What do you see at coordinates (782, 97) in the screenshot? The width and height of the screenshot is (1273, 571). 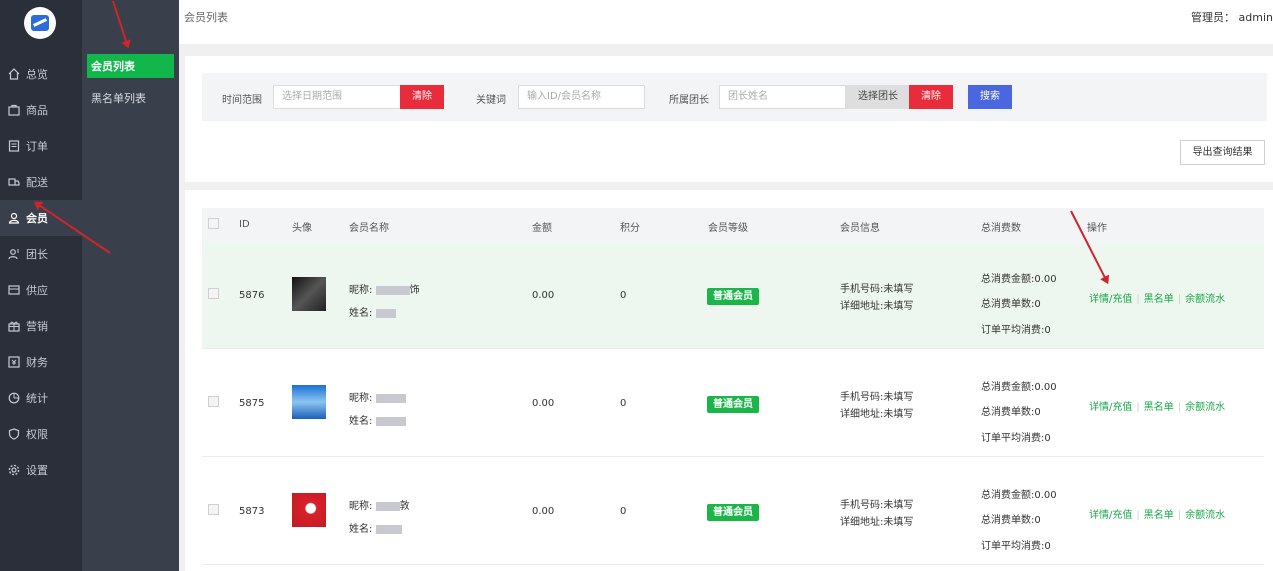 I see `leader-name-input: 团长姓名` at bounding box center [782, 97].